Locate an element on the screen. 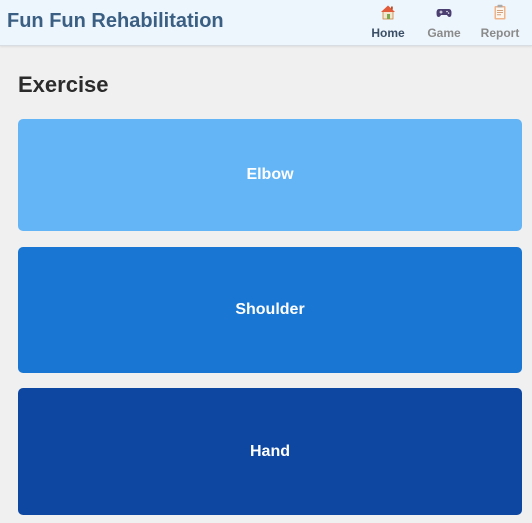  gamepad-icon is located at coordinates (444, 13).